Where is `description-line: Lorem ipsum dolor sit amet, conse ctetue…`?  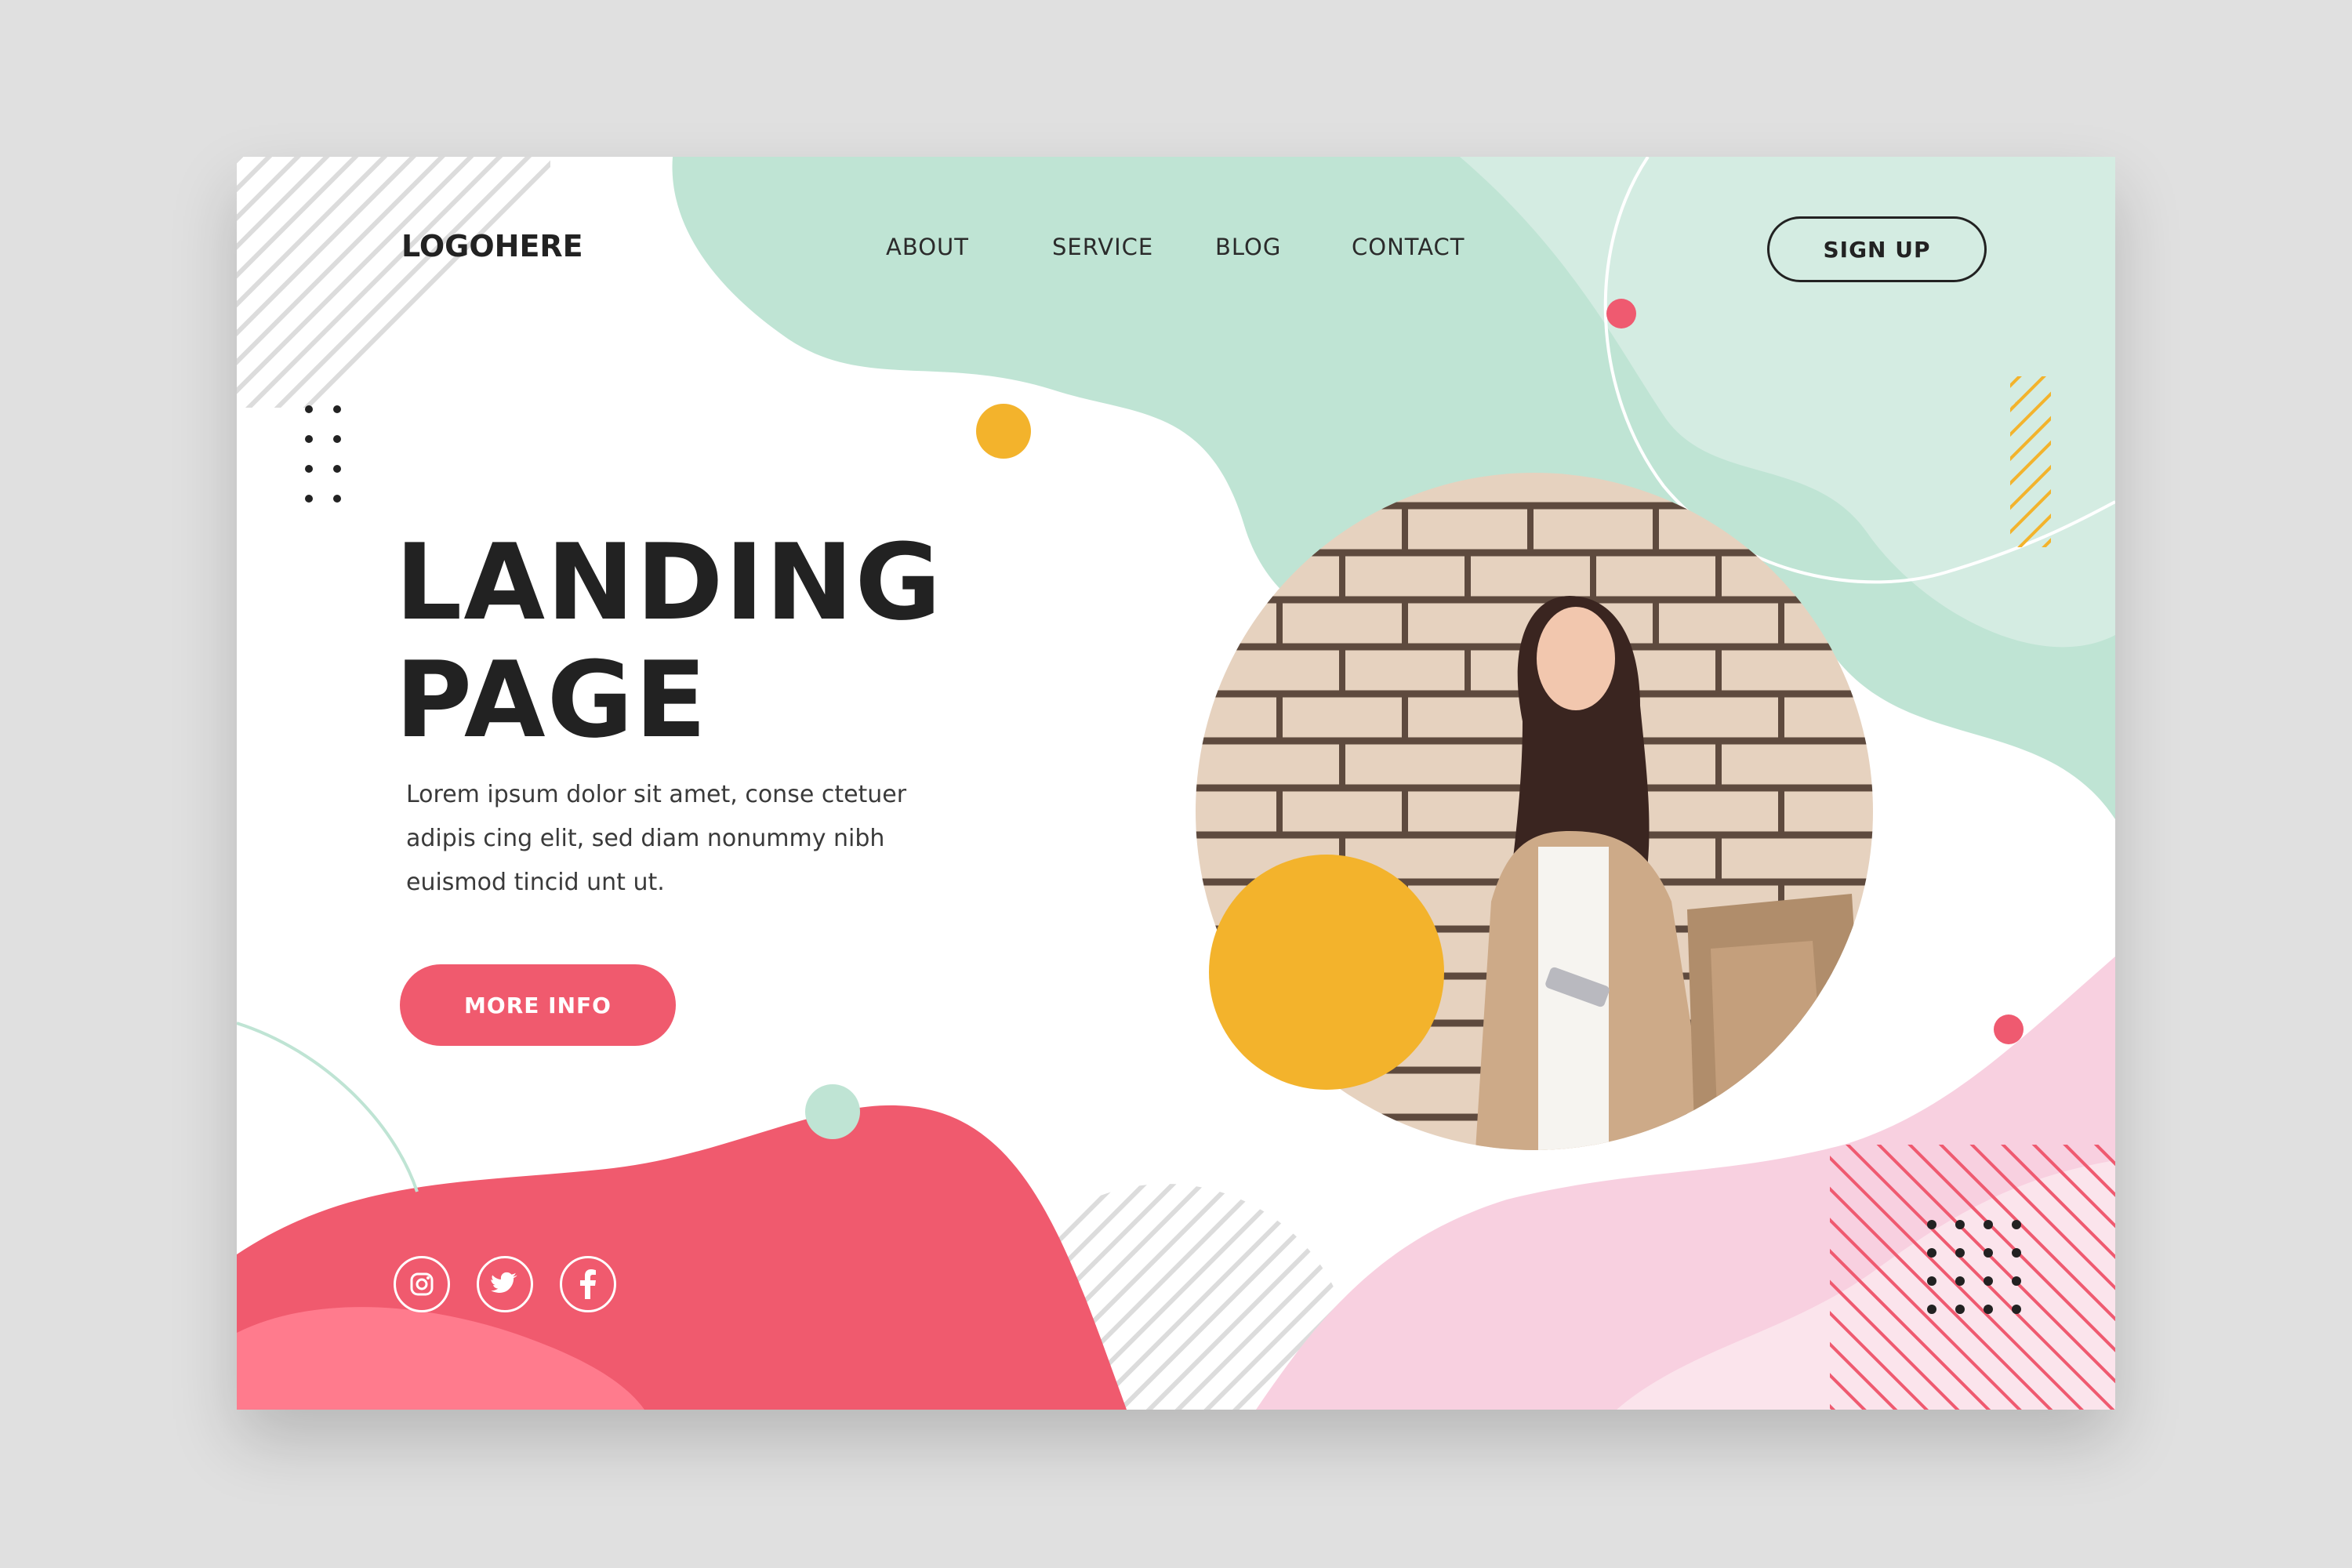
description-line: Lorem ipsum dolor sit amet, conse ctetue… is located at coordinates (656, 794).